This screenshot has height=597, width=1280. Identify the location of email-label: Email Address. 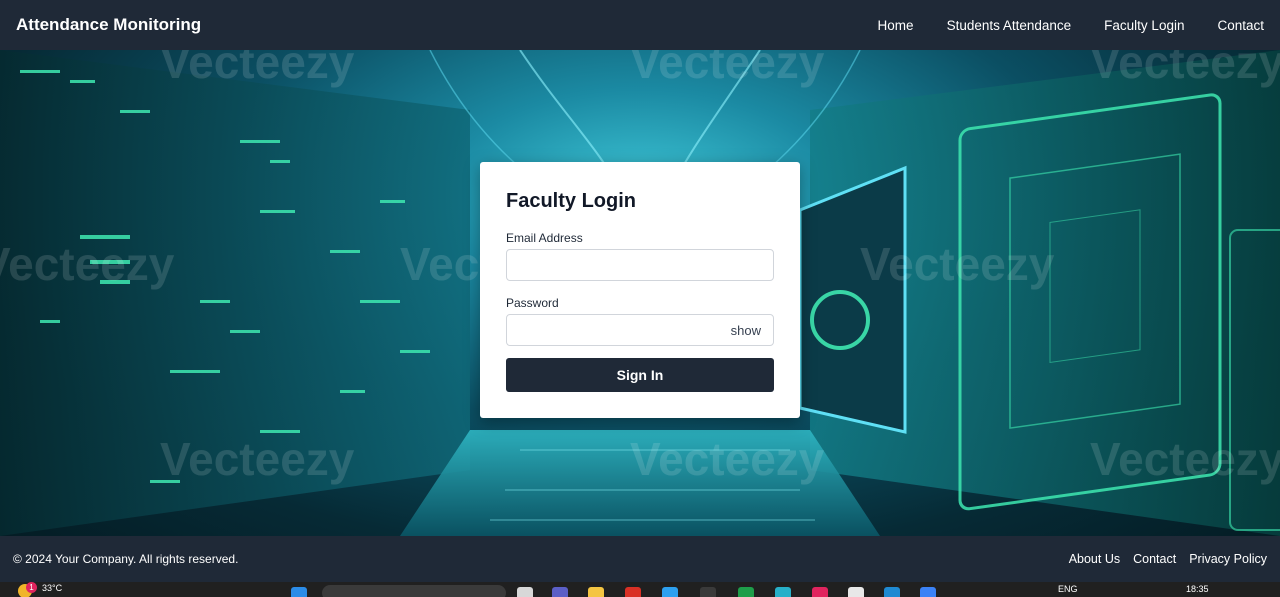
(544, 238).